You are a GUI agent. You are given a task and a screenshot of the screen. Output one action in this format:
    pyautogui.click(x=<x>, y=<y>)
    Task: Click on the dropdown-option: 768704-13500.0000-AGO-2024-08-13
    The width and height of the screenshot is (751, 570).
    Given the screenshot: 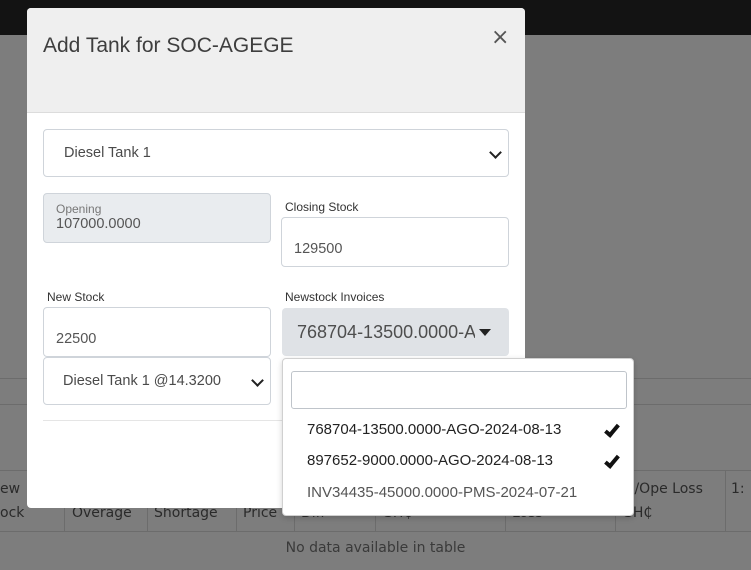 What is the action you would take?
    pyautogui.click(x=459, y=430)
    